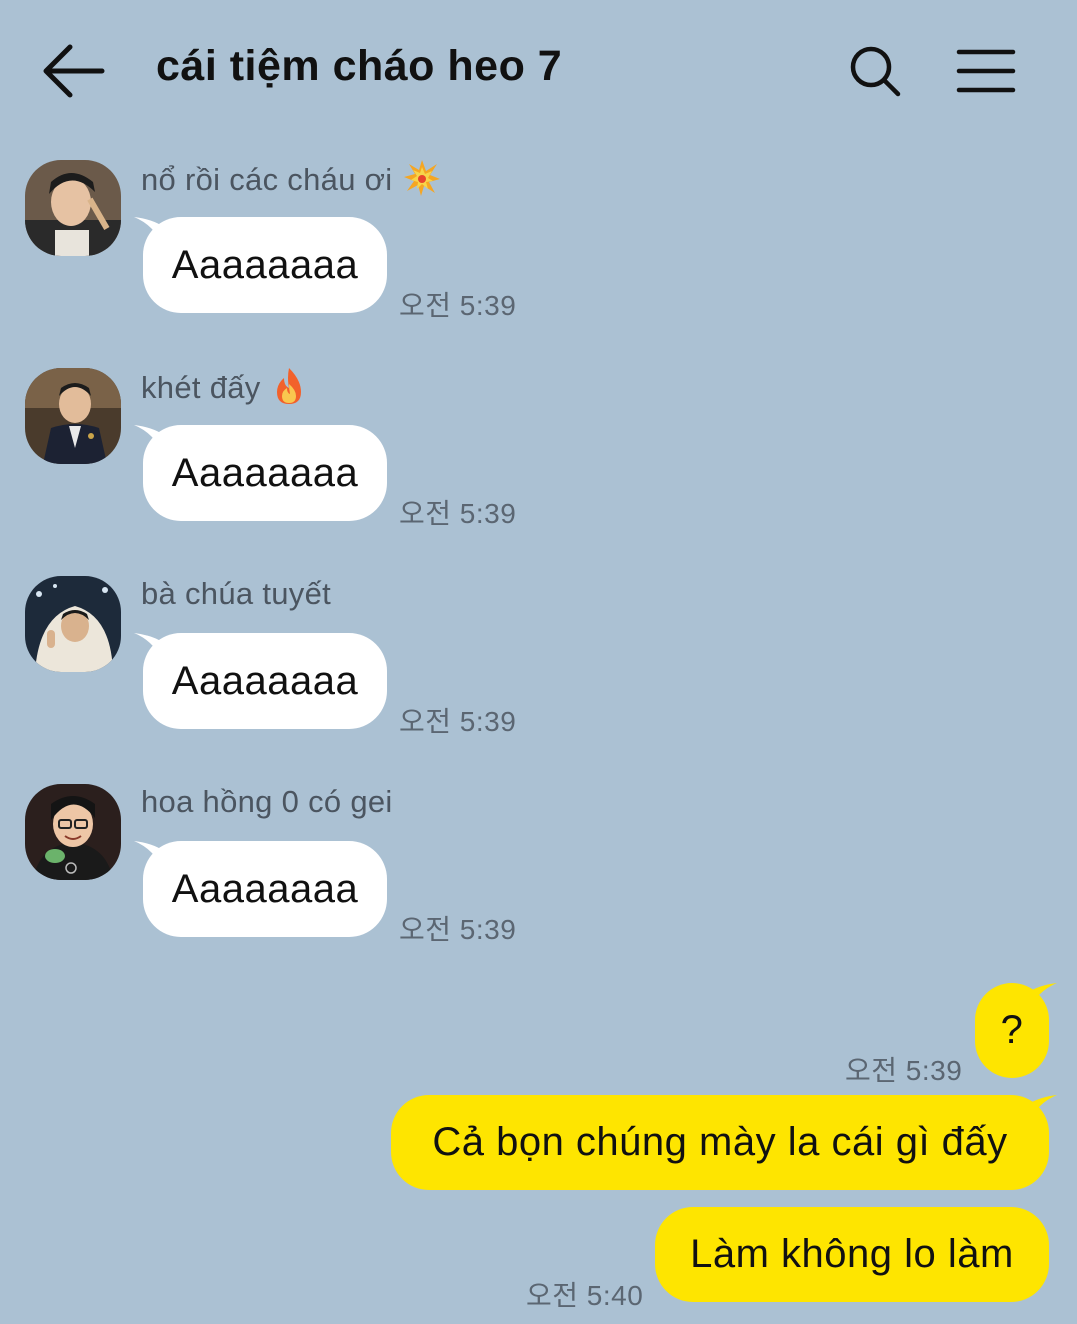  I want to click on message-bubble: Làm không lo làm, so click(852, 1254).